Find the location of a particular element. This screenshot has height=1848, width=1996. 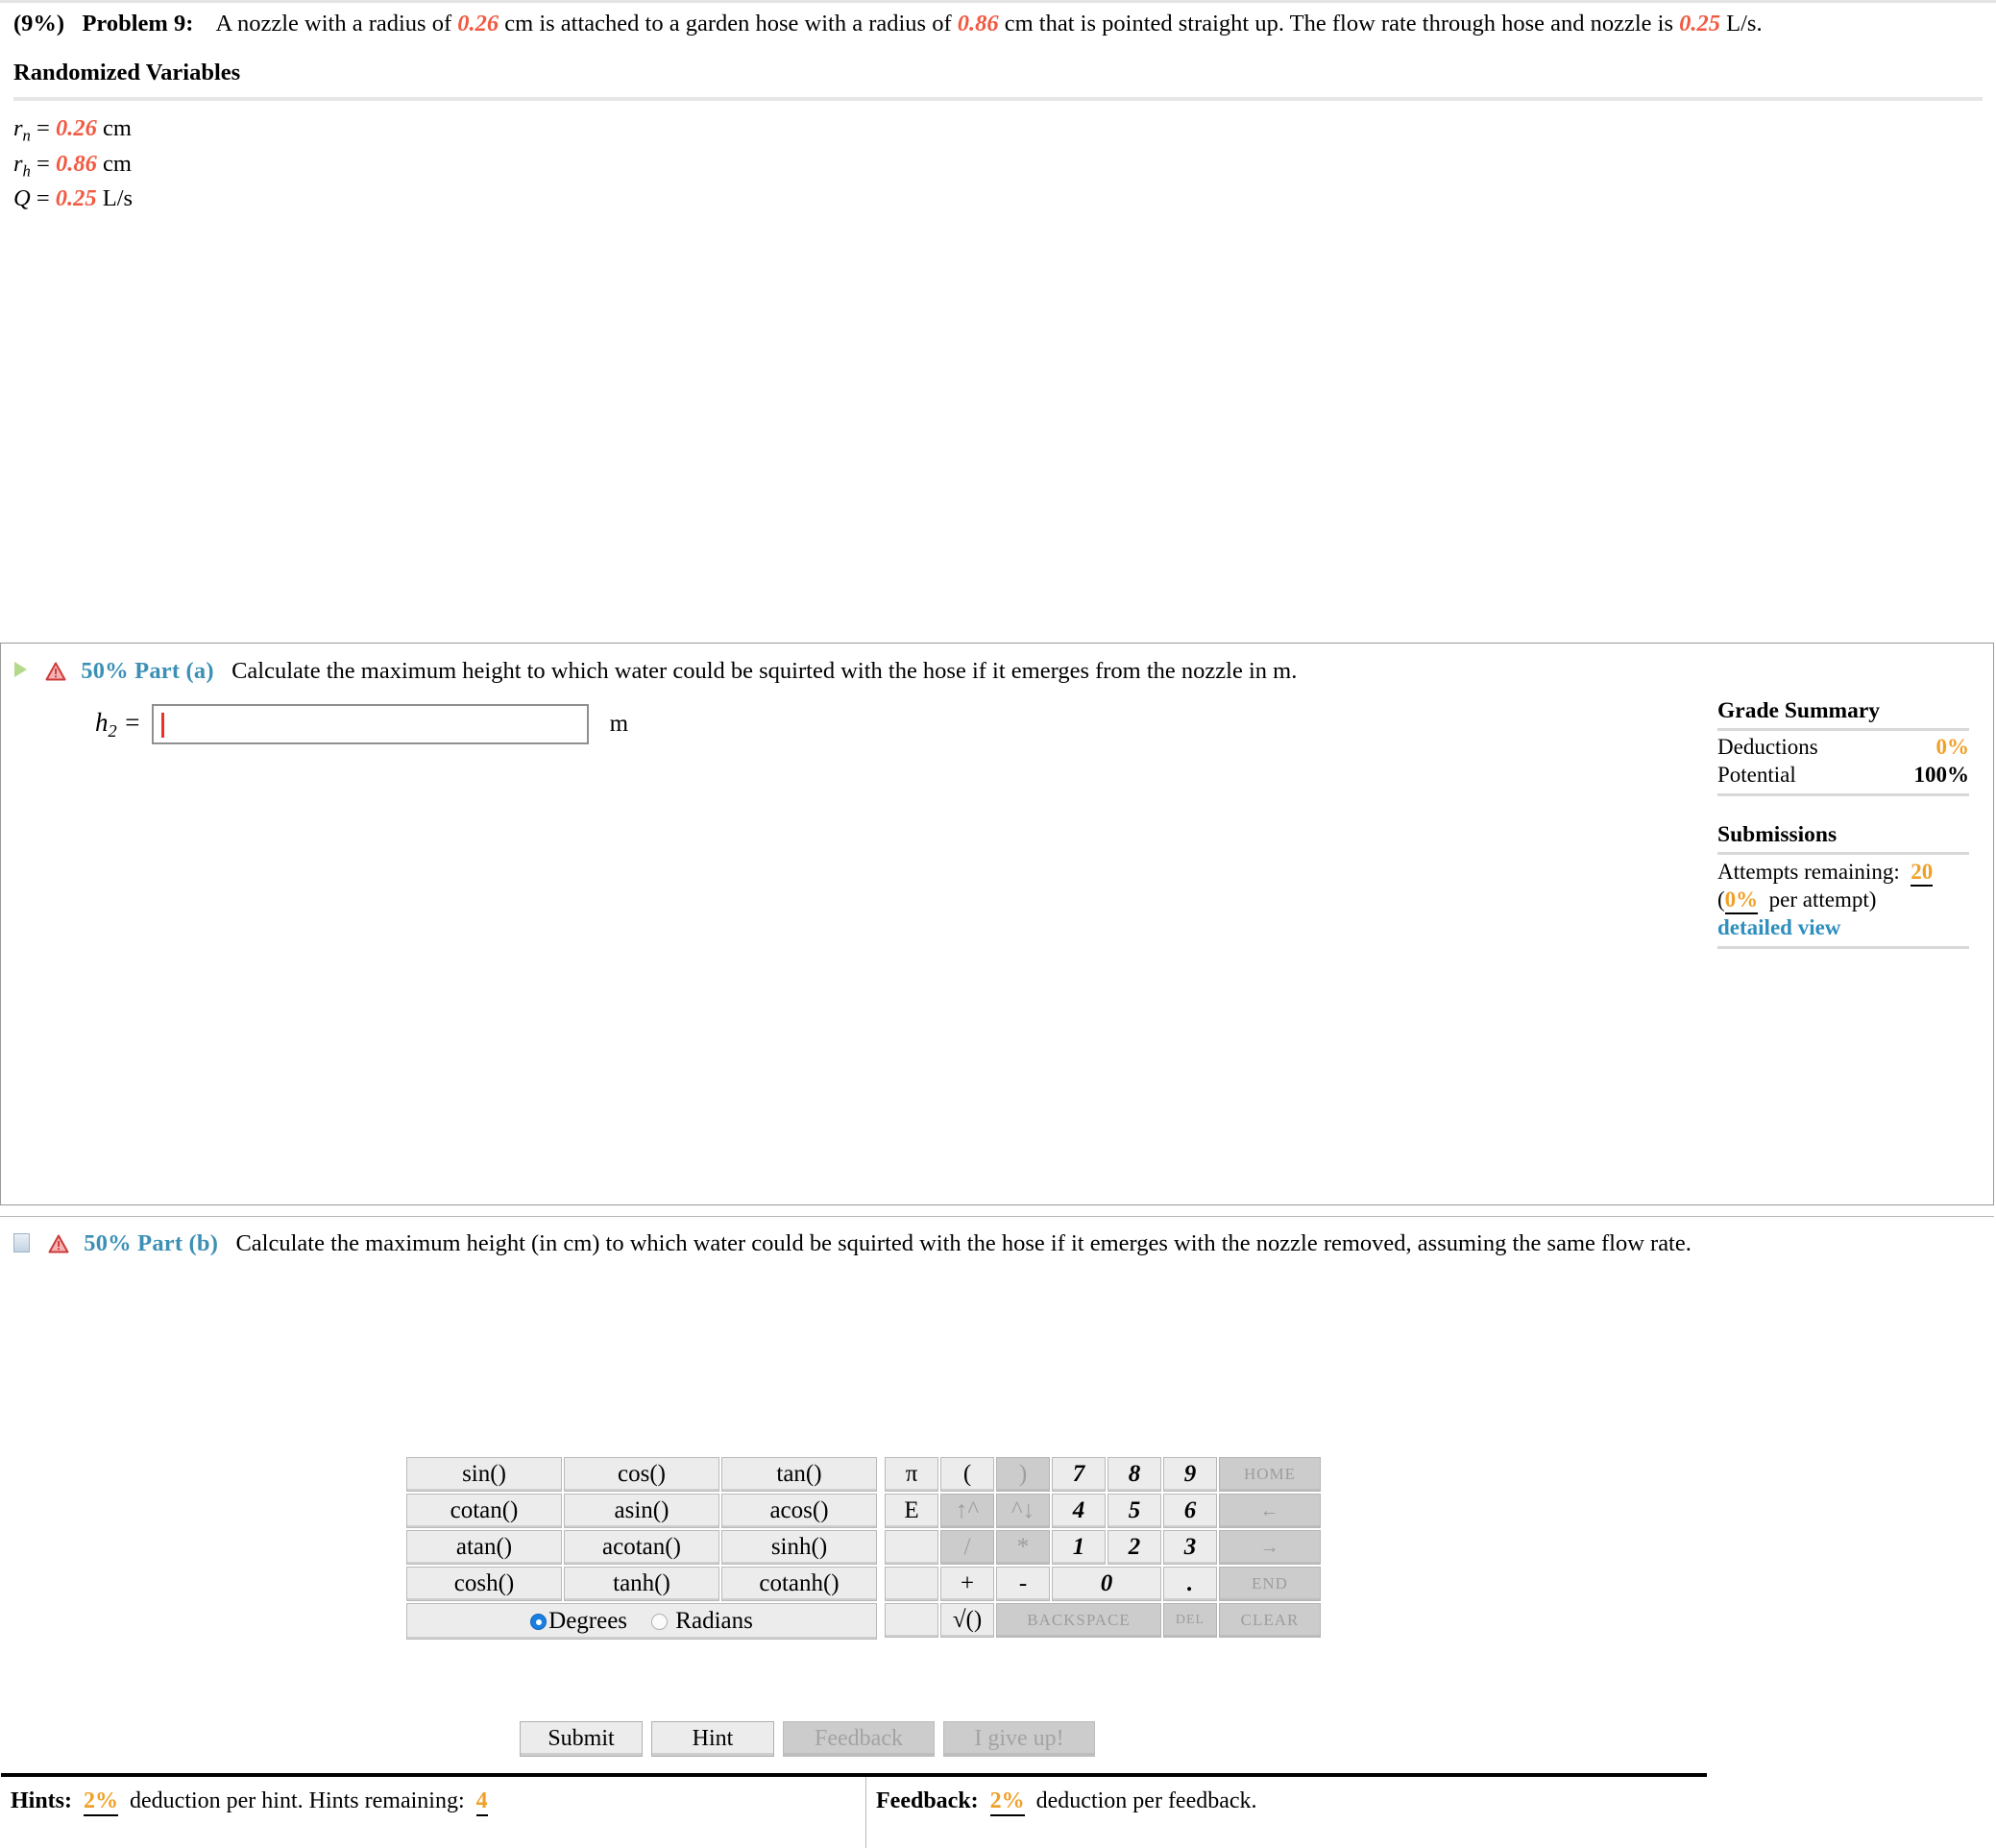

randomized-variables-list: rn = 0.26 cm rh = 0.86 cm Q = 0.25 L/s is located at coordinates (998, 157).